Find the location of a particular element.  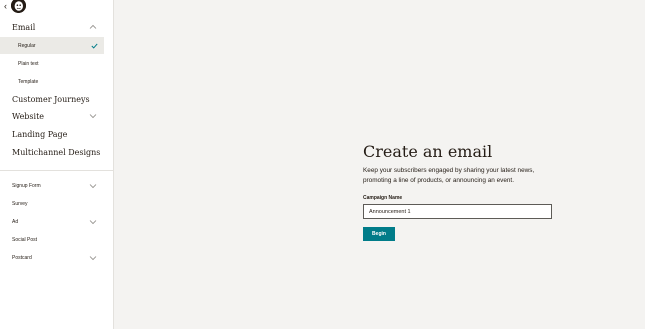

sidebar-item-email: Email is located at coordinates (52, 27).